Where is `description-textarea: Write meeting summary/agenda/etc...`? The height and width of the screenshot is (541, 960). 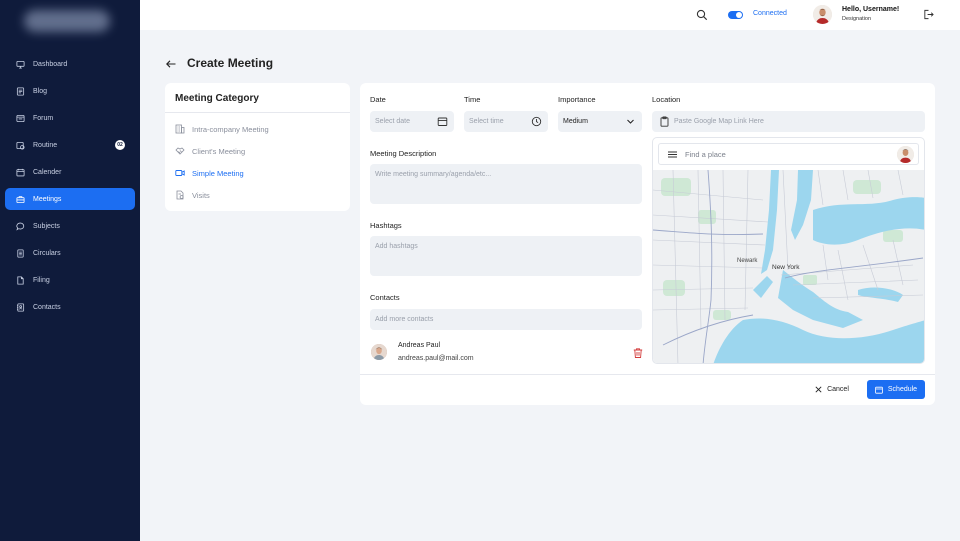
description-textarea: Write meeting summary/agenda/etc... is located at coordinates (506, 184).